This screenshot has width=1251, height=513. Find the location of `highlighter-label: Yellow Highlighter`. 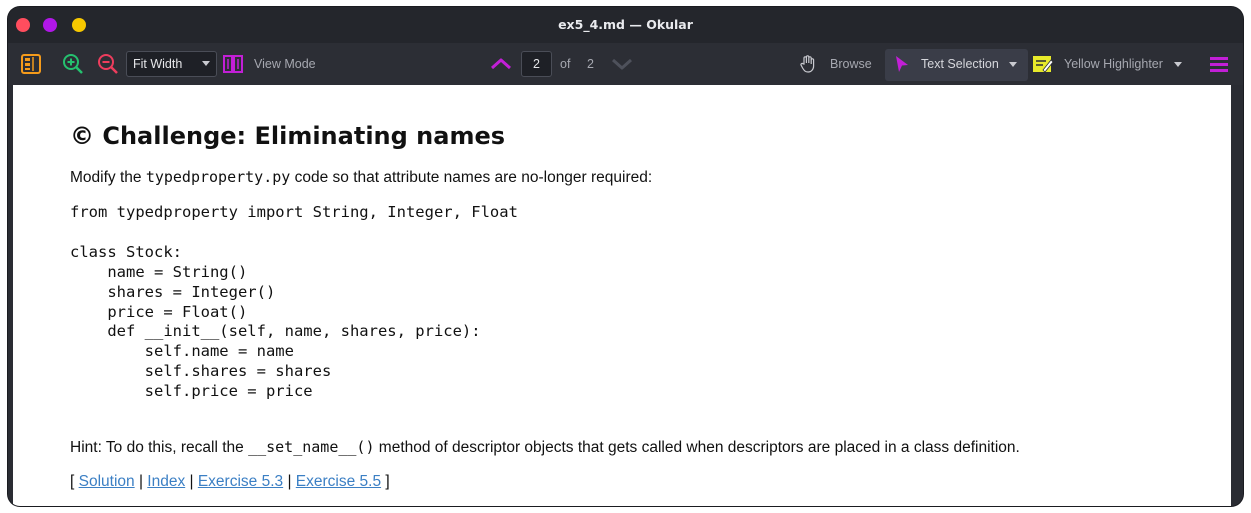

highlighter-label: Yellow Highlighter is located at coordinates (1113, 64).